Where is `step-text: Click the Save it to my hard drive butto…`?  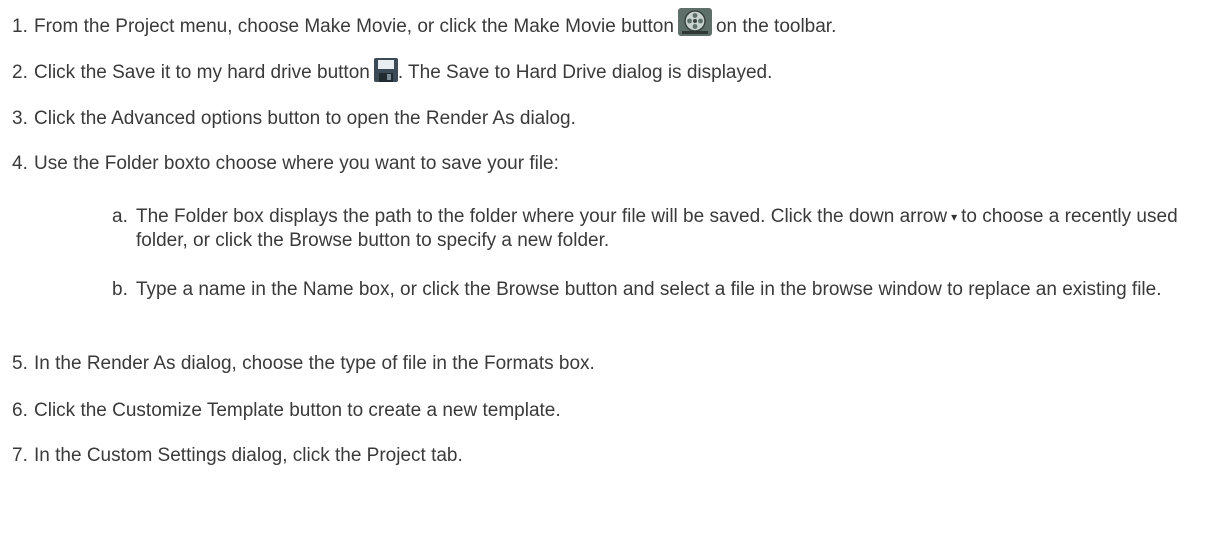 step-text: Click the Save it to my hard drive butto… is located at coordinates (202, 72).